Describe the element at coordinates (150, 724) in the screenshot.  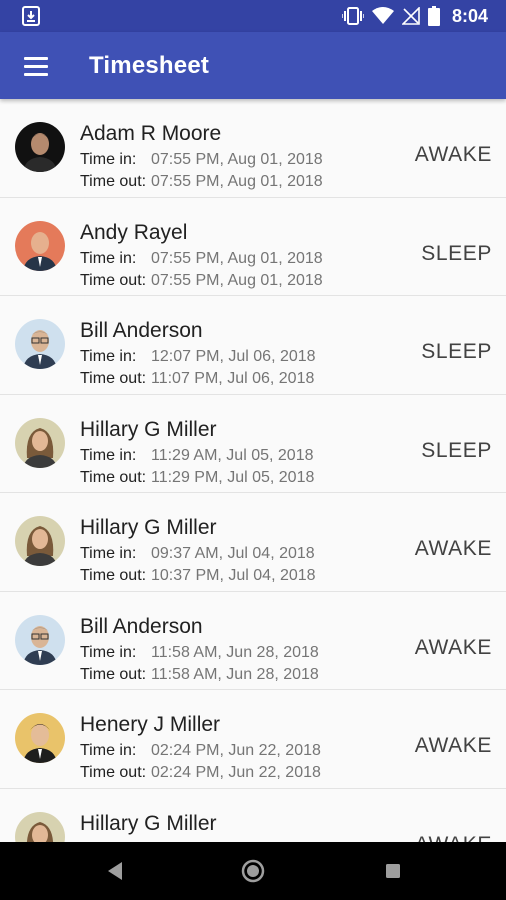
I see `employee-name: Henery J Miller` at that location.